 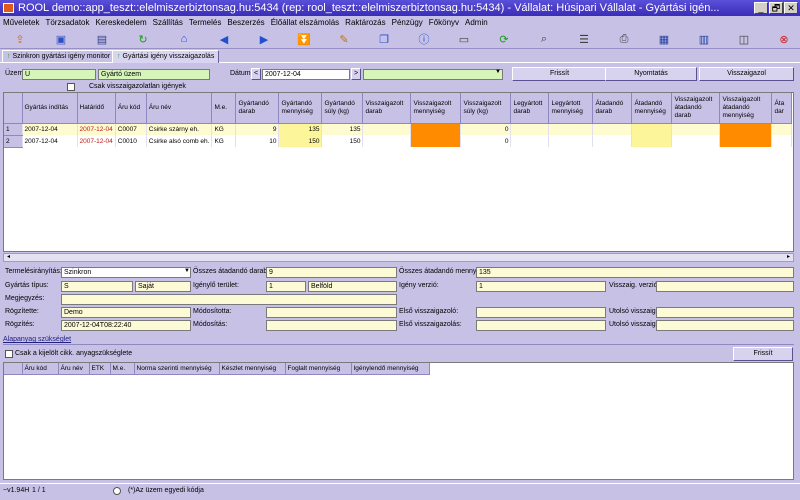 What do you see at coordinates (318, 369) in the screenshot?
I see `col-foglalt-mennyiseg: Foglalt mennyiség` at bounding box center [318, 369].